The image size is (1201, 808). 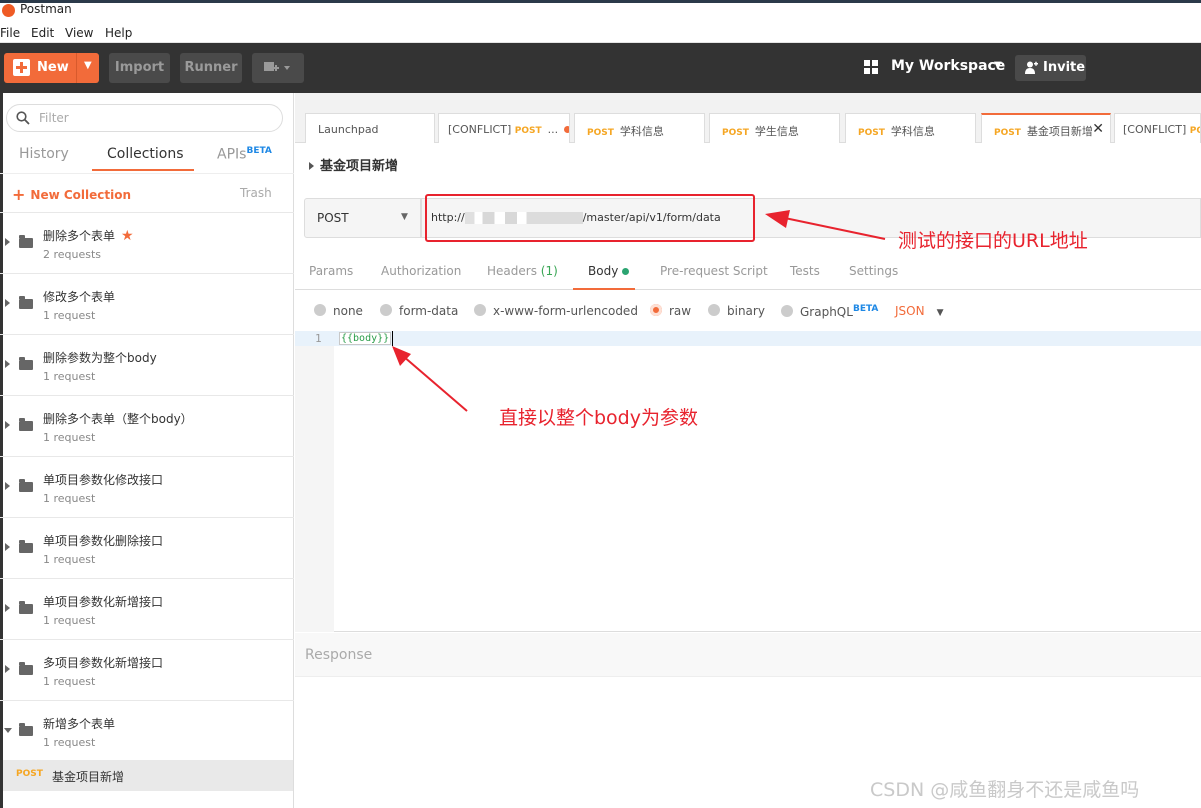 I want to click on tab-label: [CONFLICT] PO, so click(x=1161, y=129).